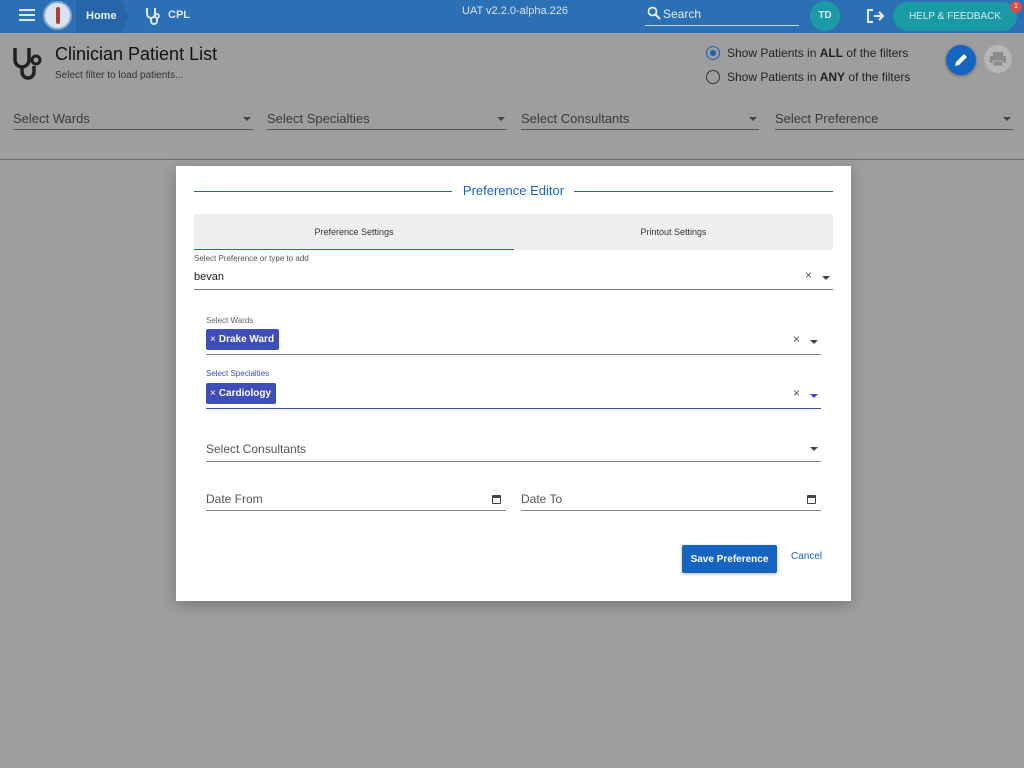  Describe the element at coordinates (513, 396) in the screenshot. I see `specialties-select: × Cardiology ×` at that location.